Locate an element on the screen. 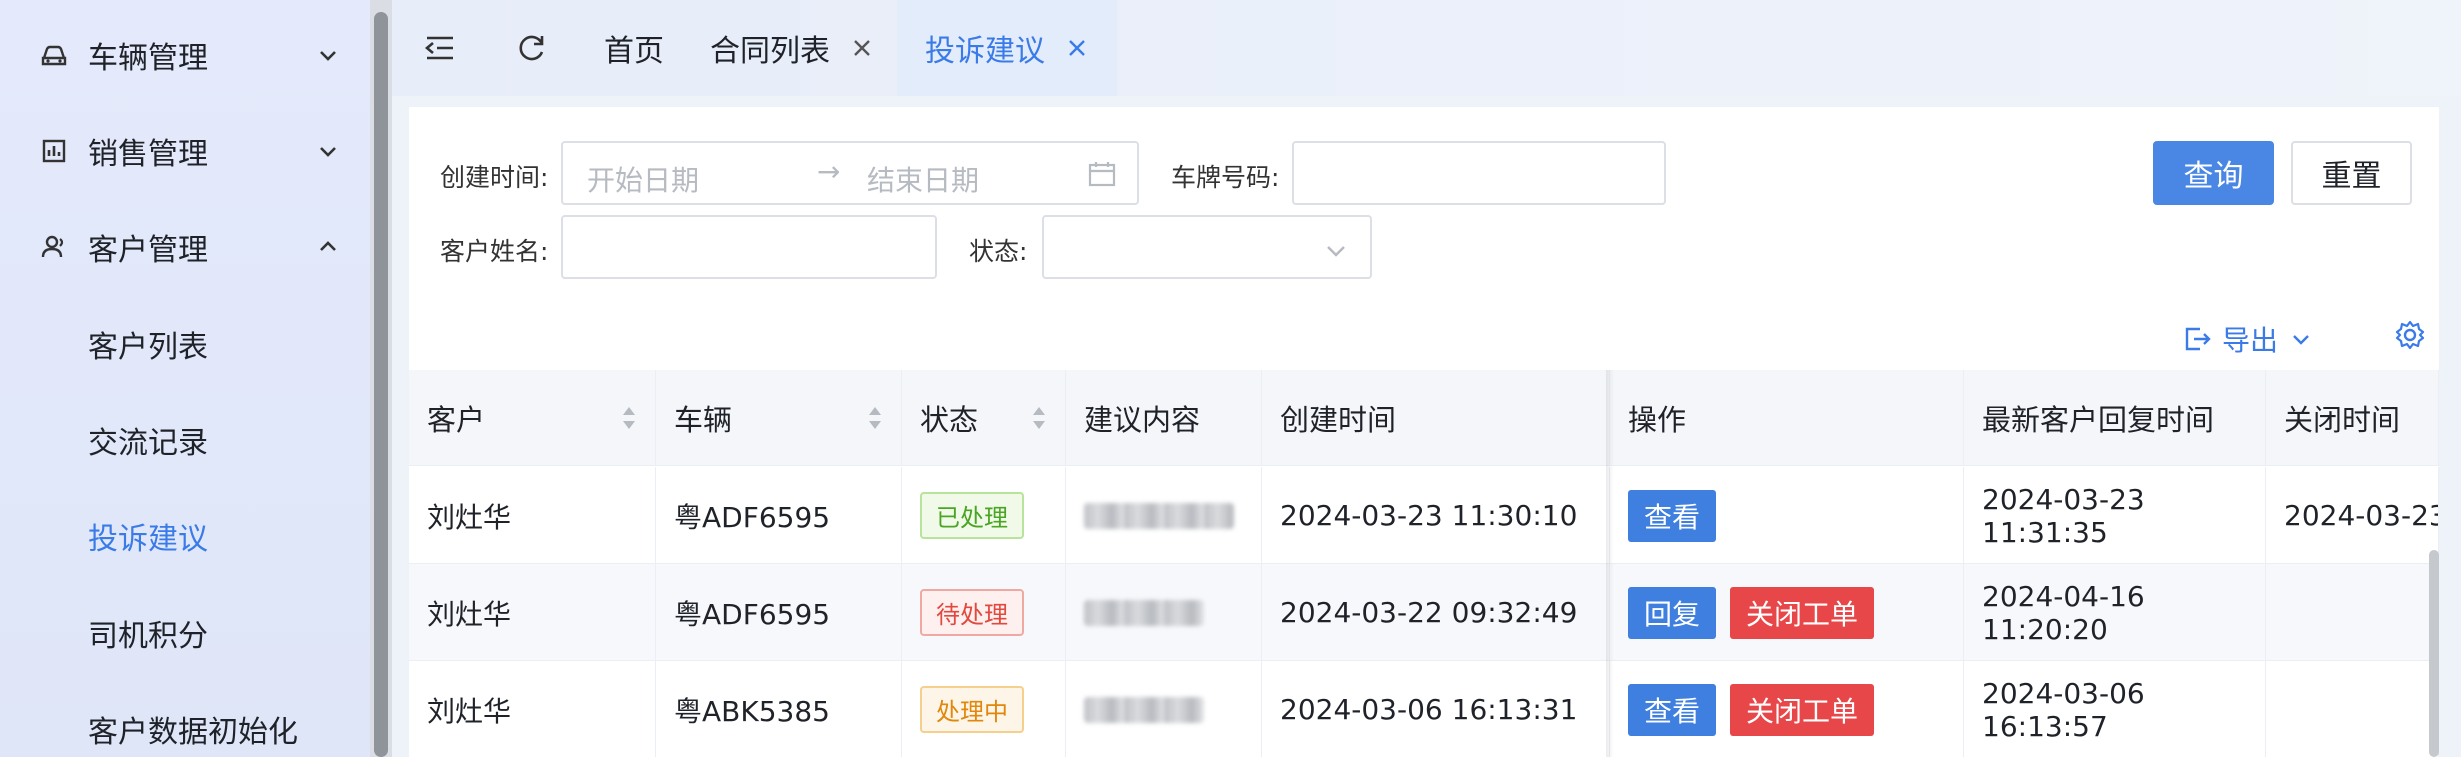 This screenshot has width=2461, height=757. column-header-suggestion: 建议内容 is located at coordinates (1164, 418).